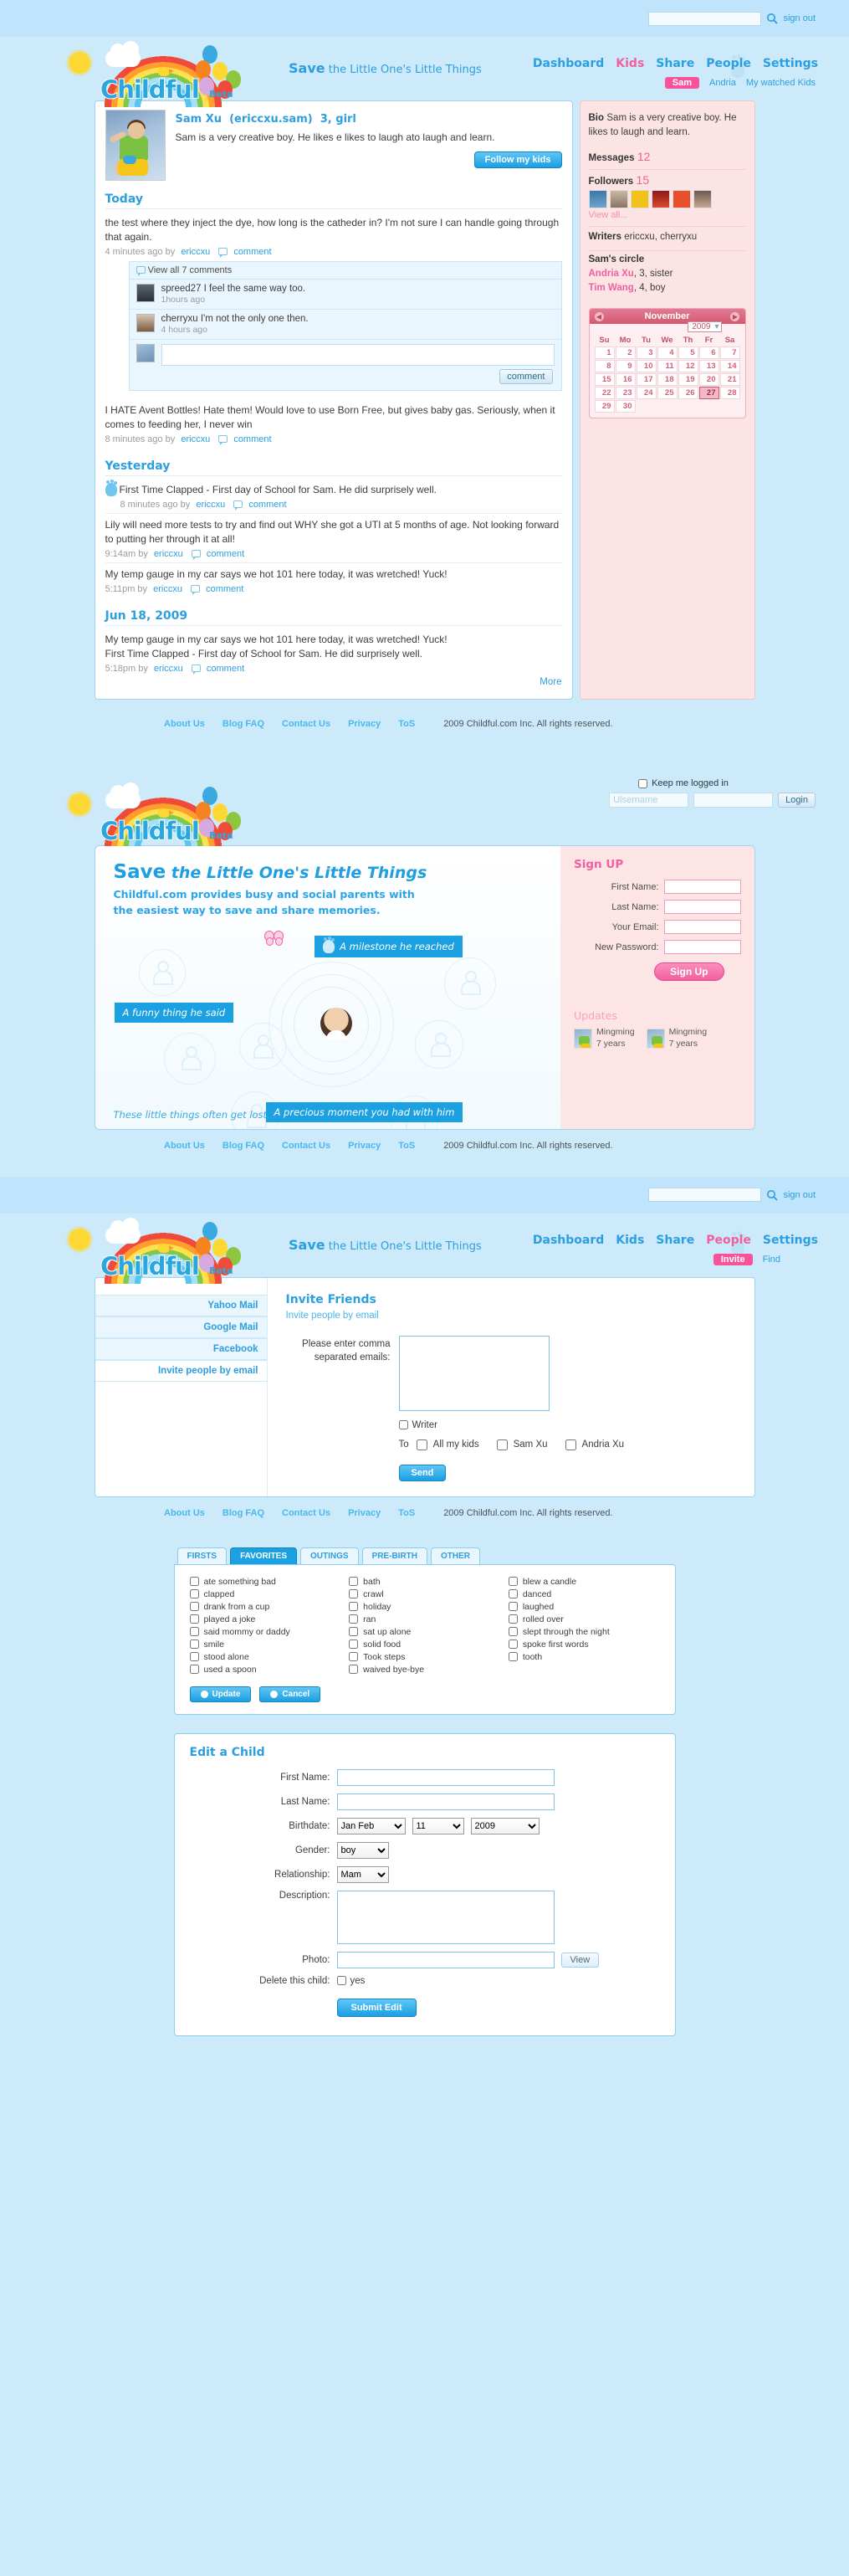  I want to click on calendar-day: 29, so click(605, 406).